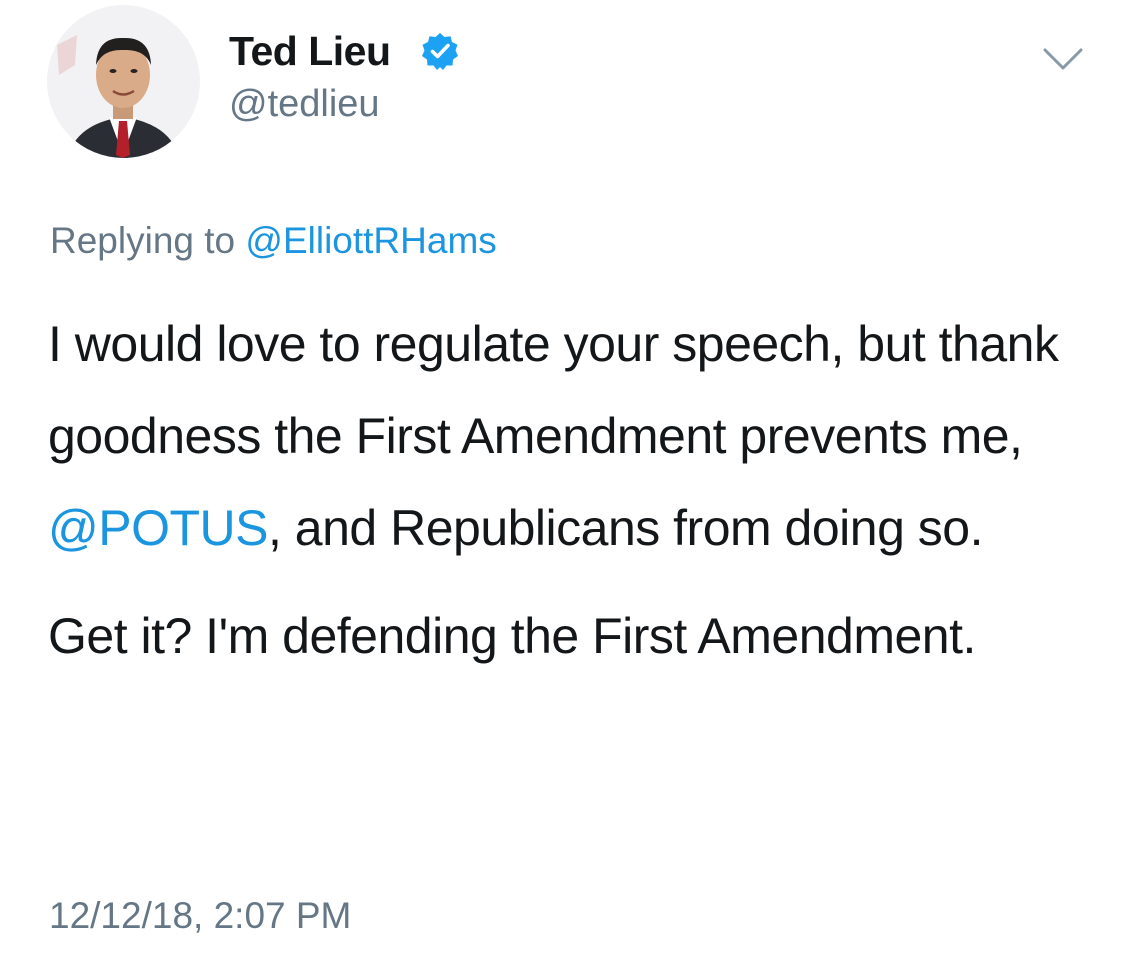 This screenshot has height=964, width=1125. Describe the element at coordinates (304, 104) in the screenshot. I see `author-handle: @tedlieu` at that location.